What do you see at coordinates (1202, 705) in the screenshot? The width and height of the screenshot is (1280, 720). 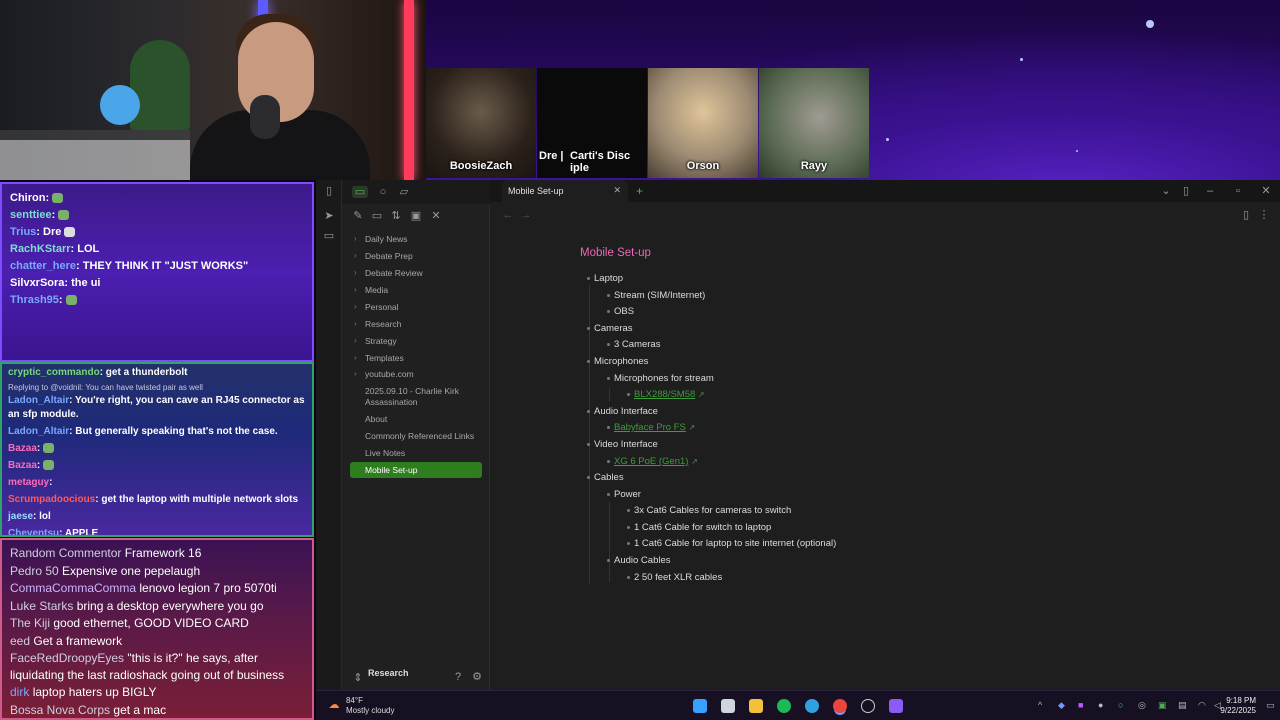 I see `wifi-icon: ◠` at bounding box center [1202, 705].